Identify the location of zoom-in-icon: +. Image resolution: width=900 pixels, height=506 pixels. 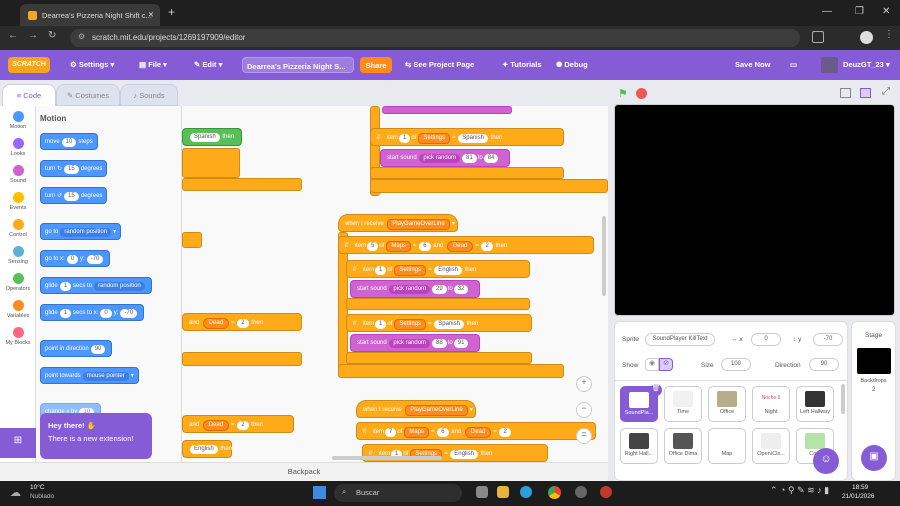
(584, 384).